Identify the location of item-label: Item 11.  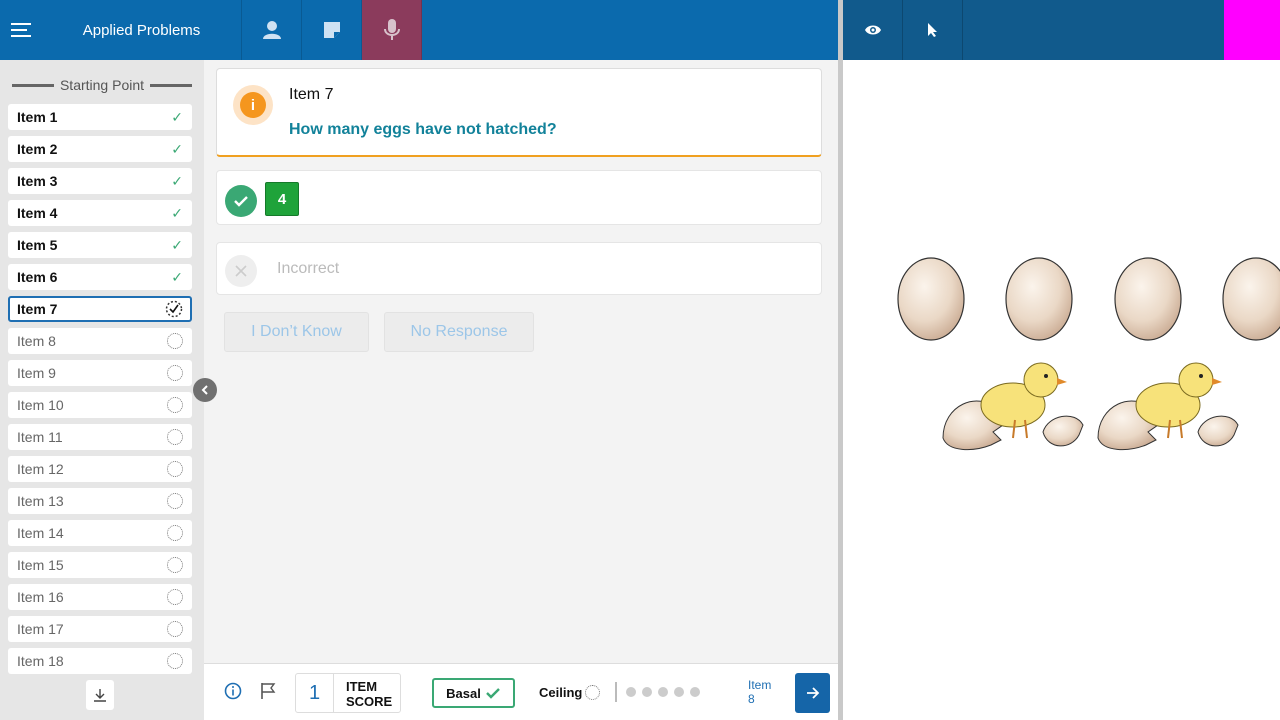
(40, 437).